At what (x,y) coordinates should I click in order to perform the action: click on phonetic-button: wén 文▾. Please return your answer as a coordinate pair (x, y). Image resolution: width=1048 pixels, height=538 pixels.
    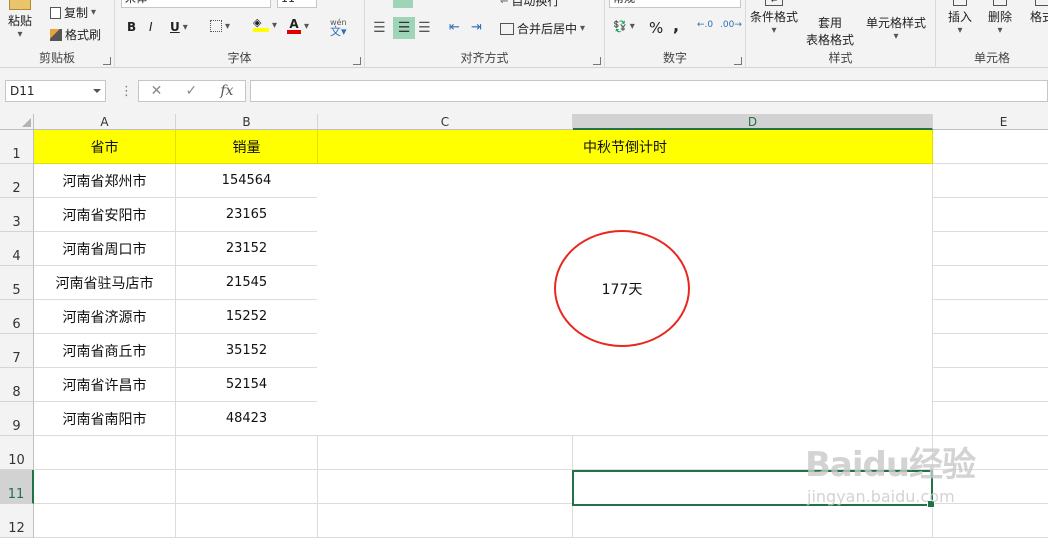
    Looking at the image, I should click on (338, 27).